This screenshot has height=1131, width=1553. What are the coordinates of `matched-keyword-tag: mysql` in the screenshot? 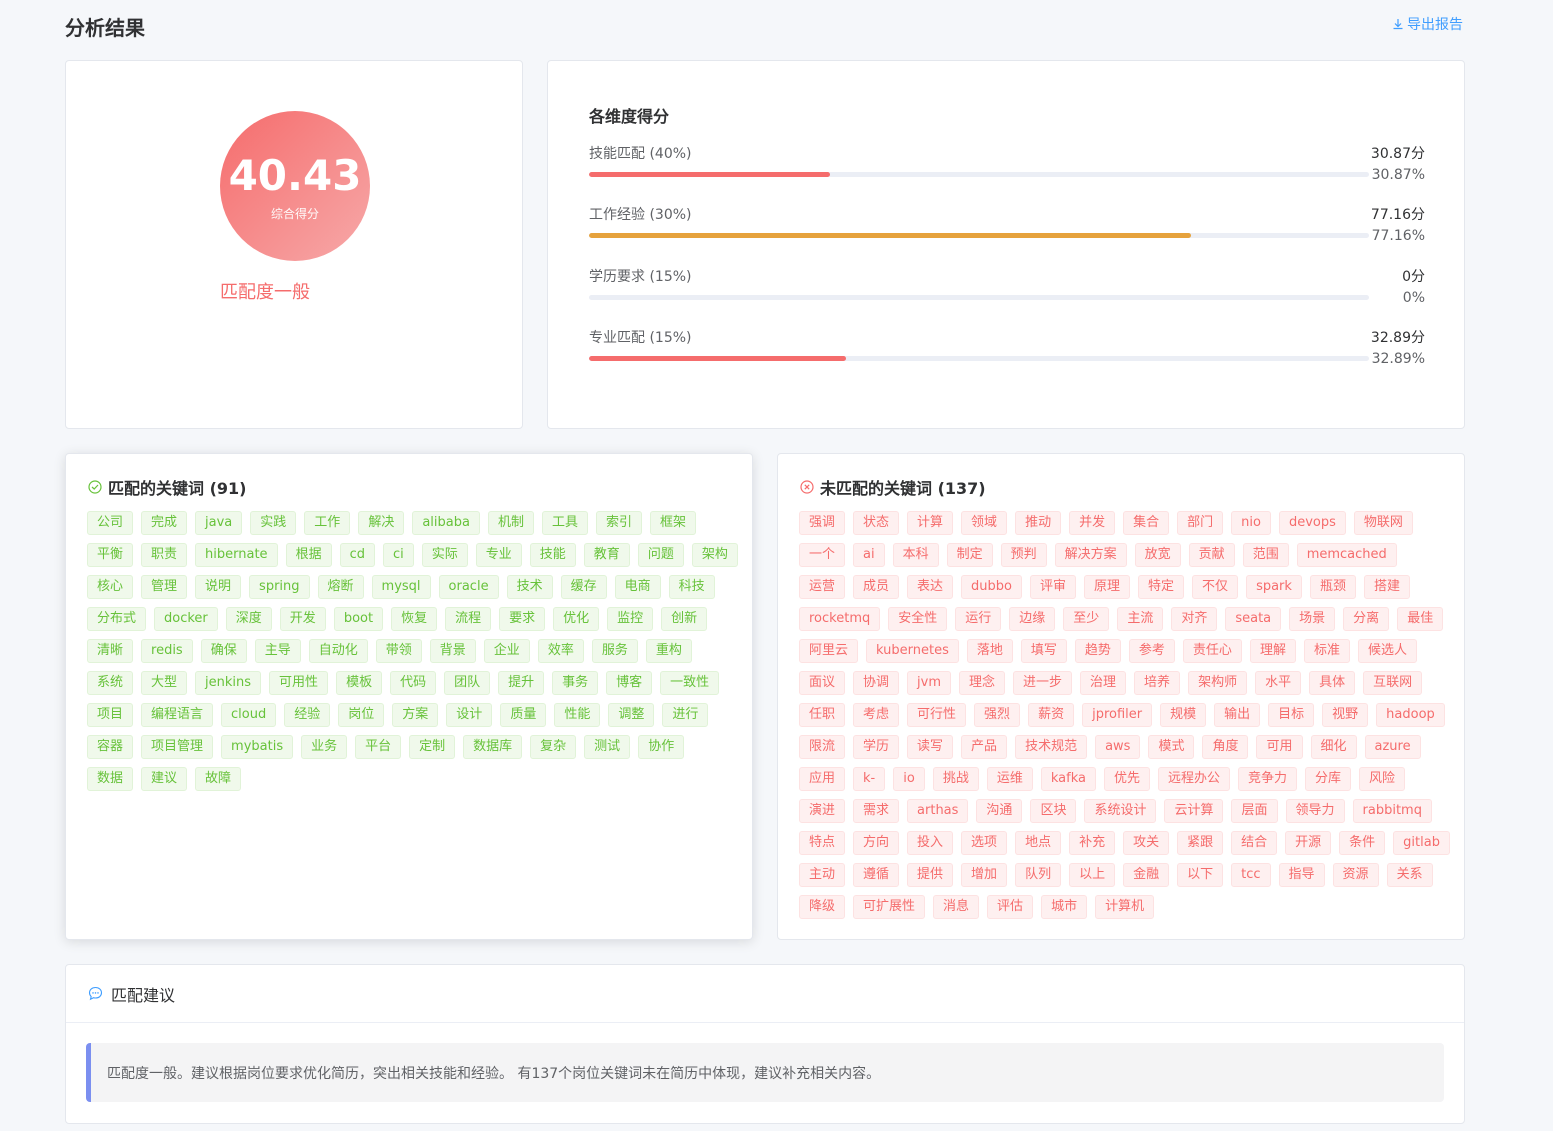 It's located at (401, 587).